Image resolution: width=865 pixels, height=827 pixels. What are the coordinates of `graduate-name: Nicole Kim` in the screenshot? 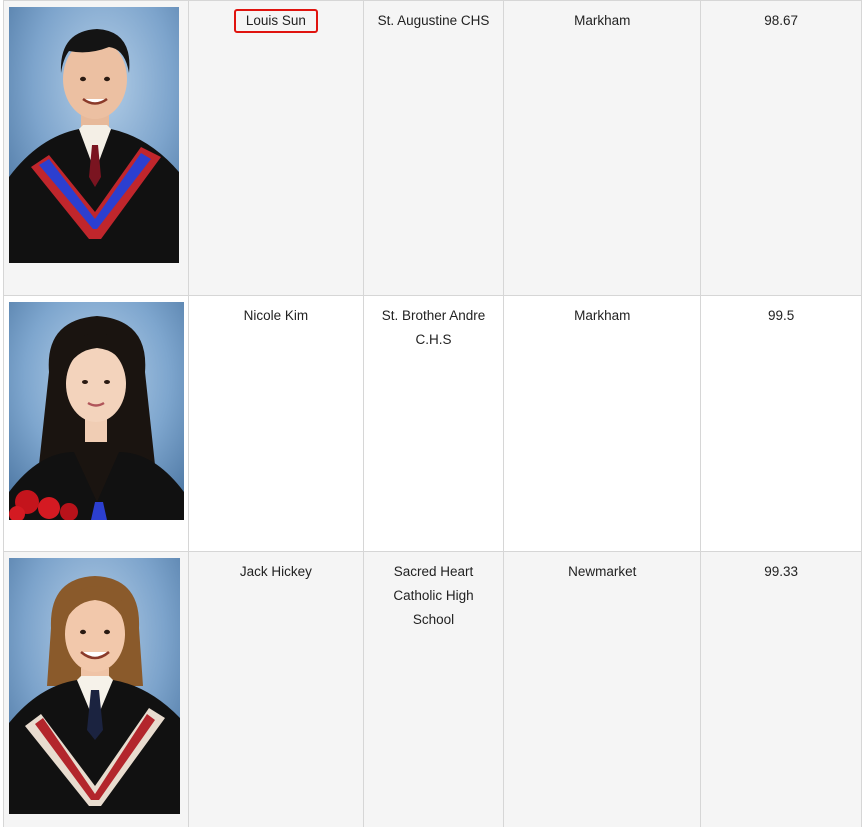 It's located at (276, 315).